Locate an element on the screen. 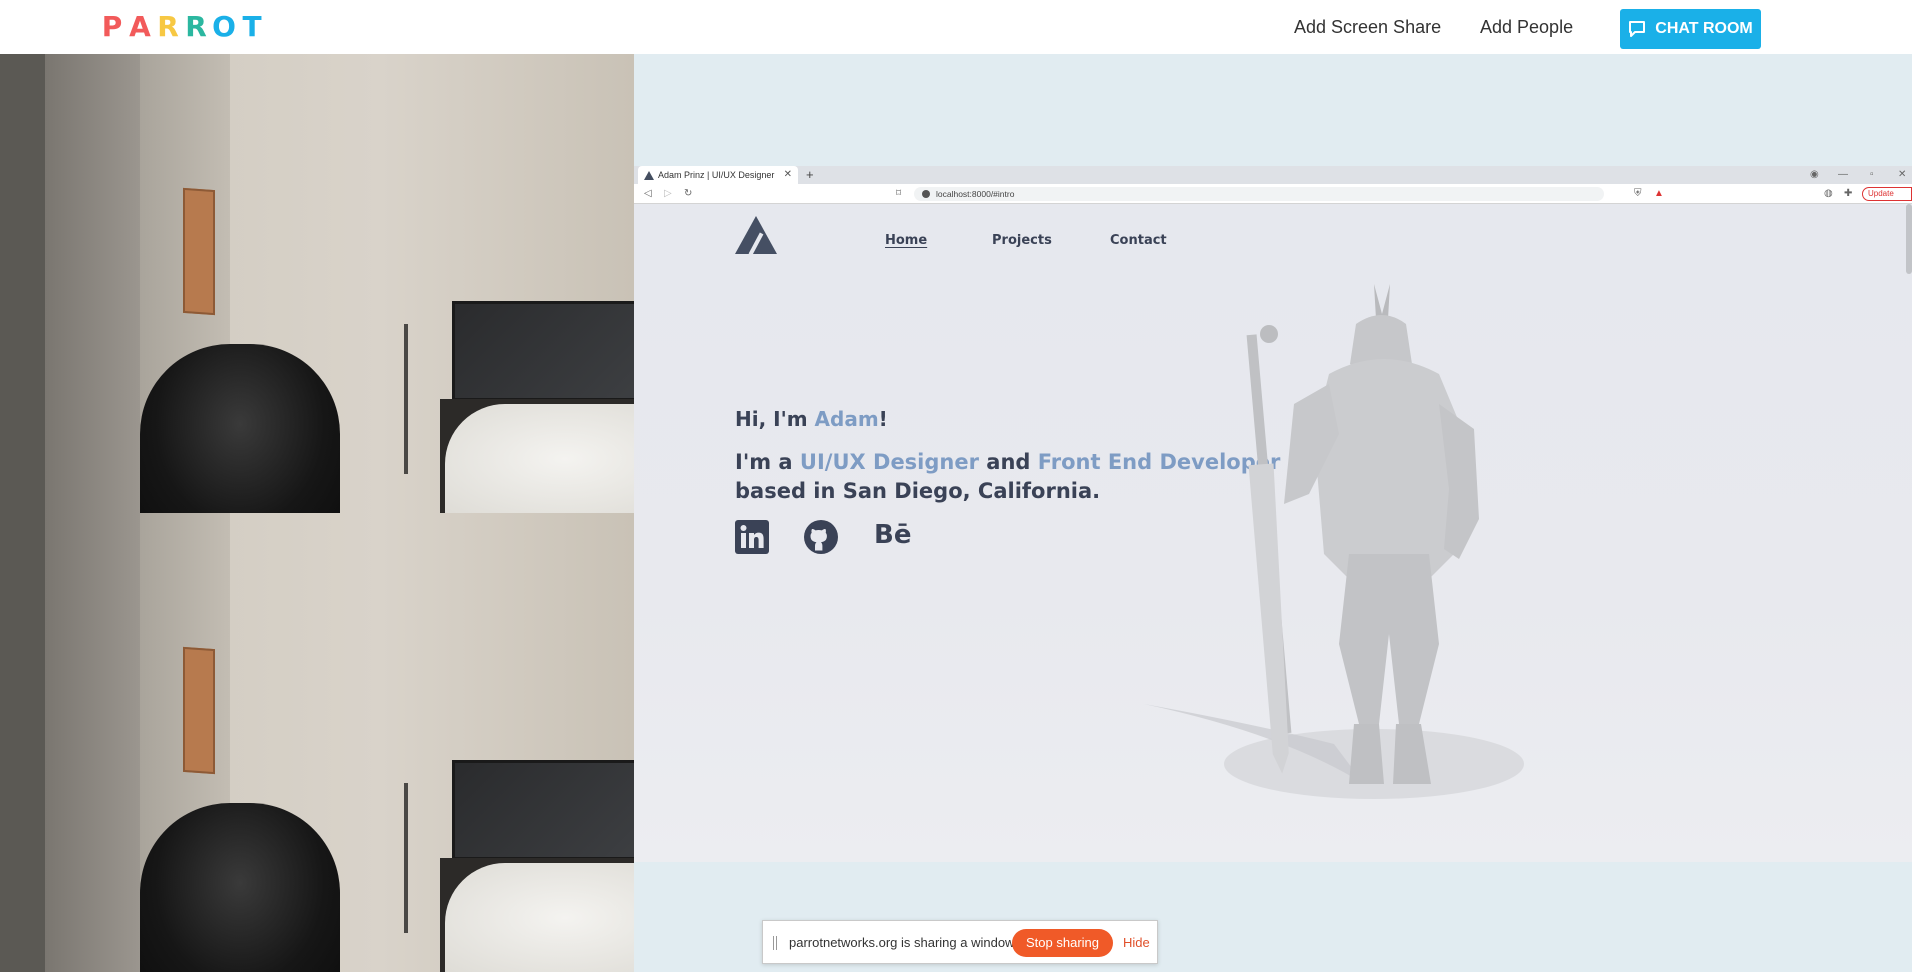 The image size is (1912, 972). tagline-and: and is located at coordinates (1008, 462).